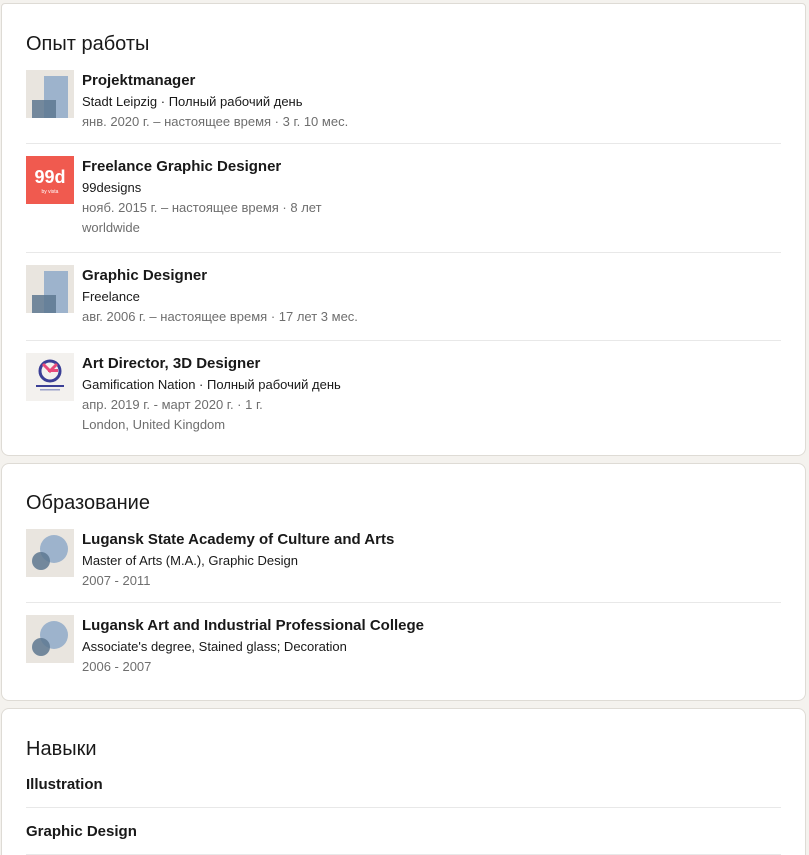 The image size is (809, 855). What do you see at coordinates (220, 276) in the screenshot?
I see `experience-title: Graphic Designer` at bounding box center [220, 276].